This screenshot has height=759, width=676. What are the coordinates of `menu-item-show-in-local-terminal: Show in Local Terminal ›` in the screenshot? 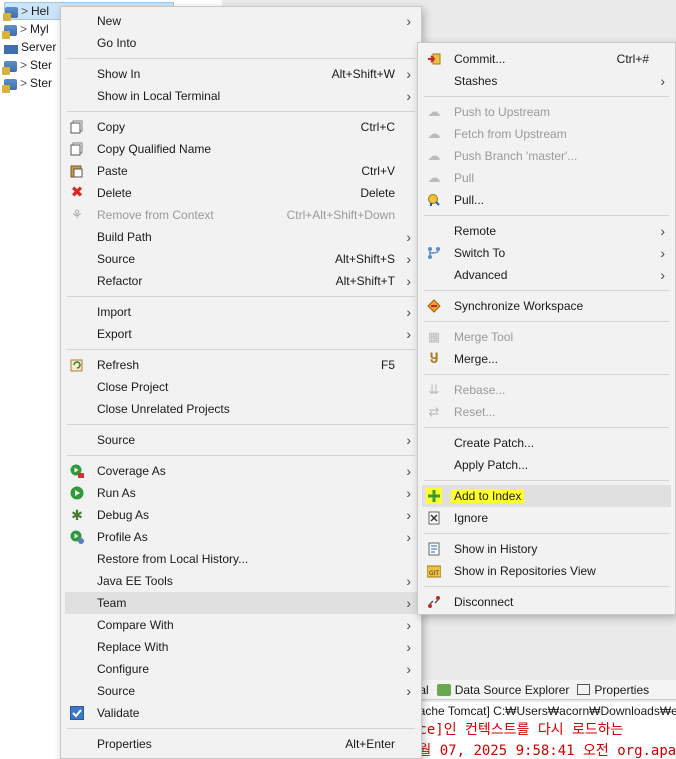 It's located at (241, 96).